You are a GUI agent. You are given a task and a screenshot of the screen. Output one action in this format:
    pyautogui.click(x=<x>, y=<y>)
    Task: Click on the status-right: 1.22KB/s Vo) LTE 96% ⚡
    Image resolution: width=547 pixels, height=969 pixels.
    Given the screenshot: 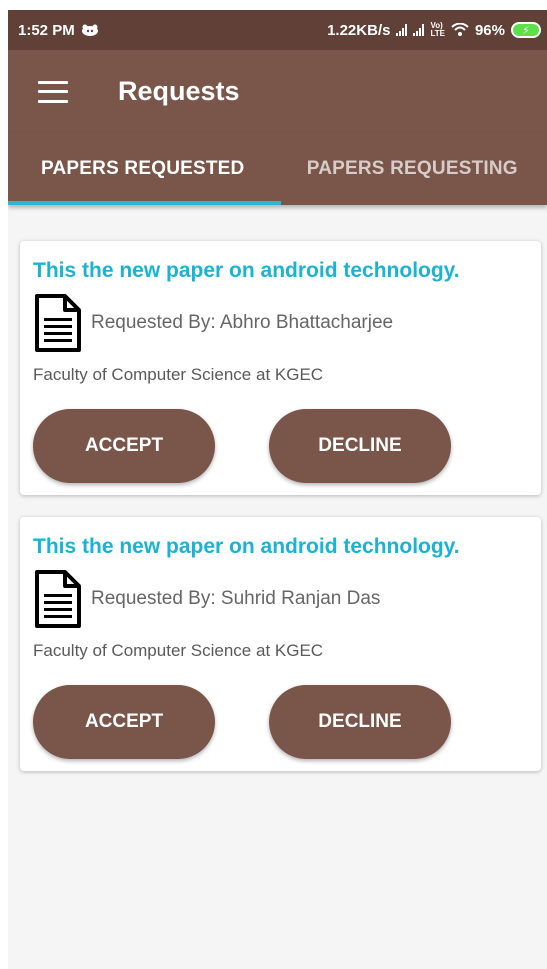 What is the action you would take?
    pyautogui.click(x=434, y=30)
    